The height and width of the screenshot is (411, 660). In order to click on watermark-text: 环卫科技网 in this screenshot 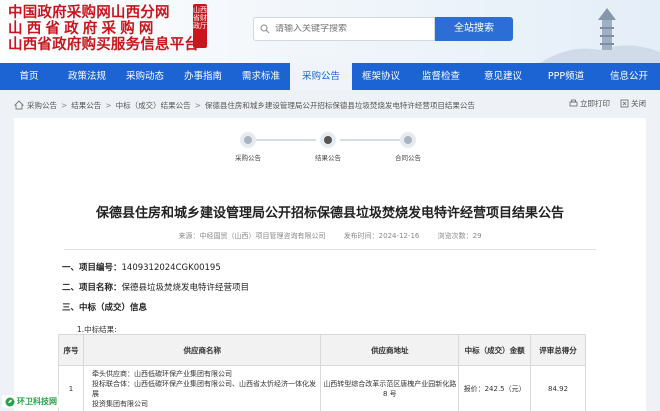, I will do `click(37, 401)`.